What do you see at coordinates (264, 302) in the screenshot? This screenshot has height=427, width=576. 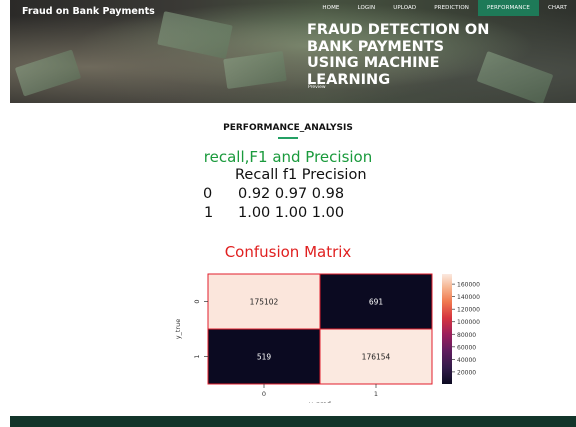 I see `cell-value-label: 175102` at bounding box center [264, 302].